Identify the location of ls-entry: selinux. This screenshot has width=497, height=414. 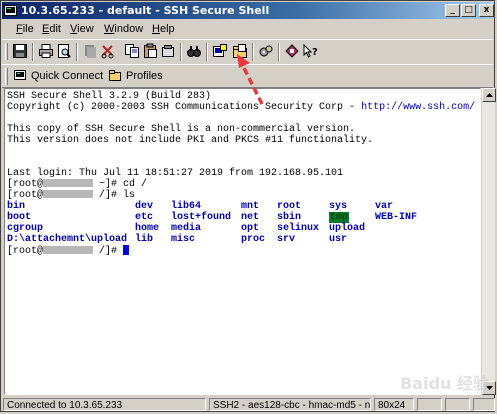
(298, 228).